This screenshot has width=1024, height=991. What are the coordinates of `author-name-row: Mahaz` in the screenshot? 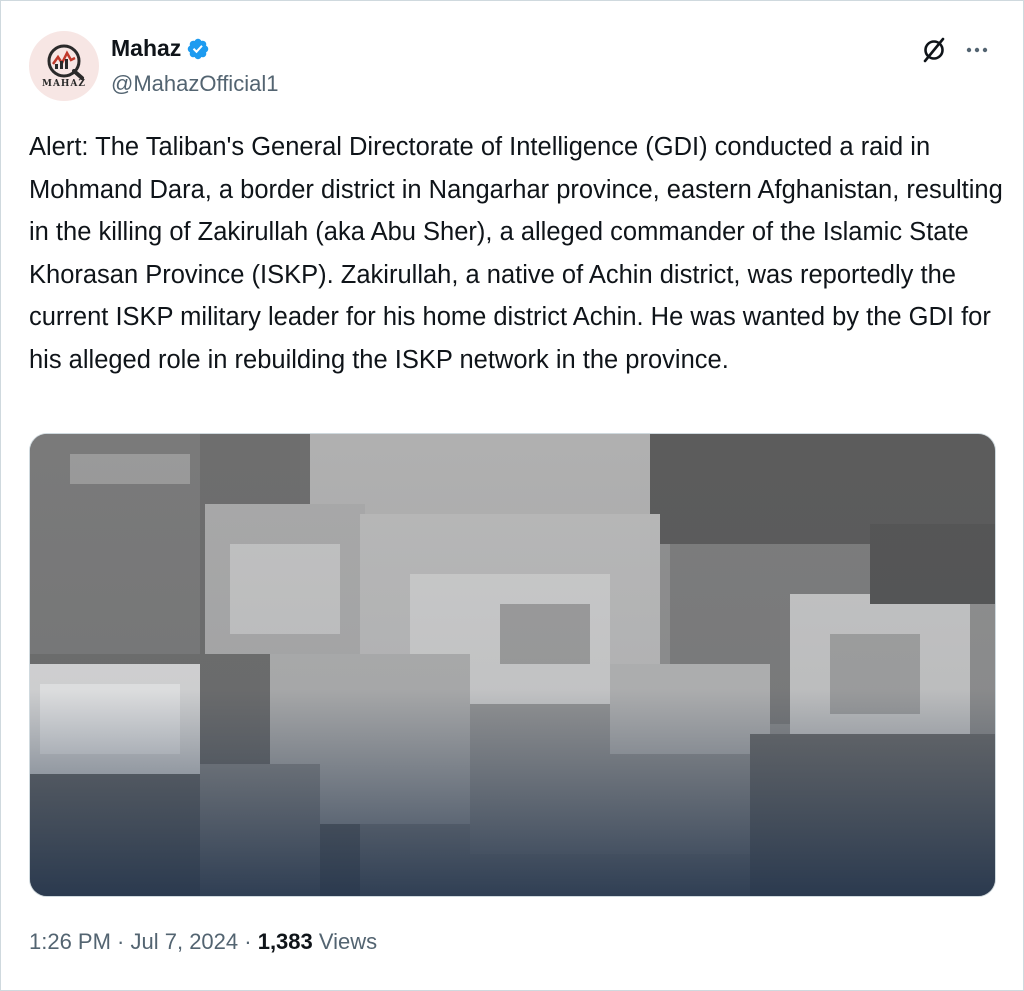 It's located at (160, 48).